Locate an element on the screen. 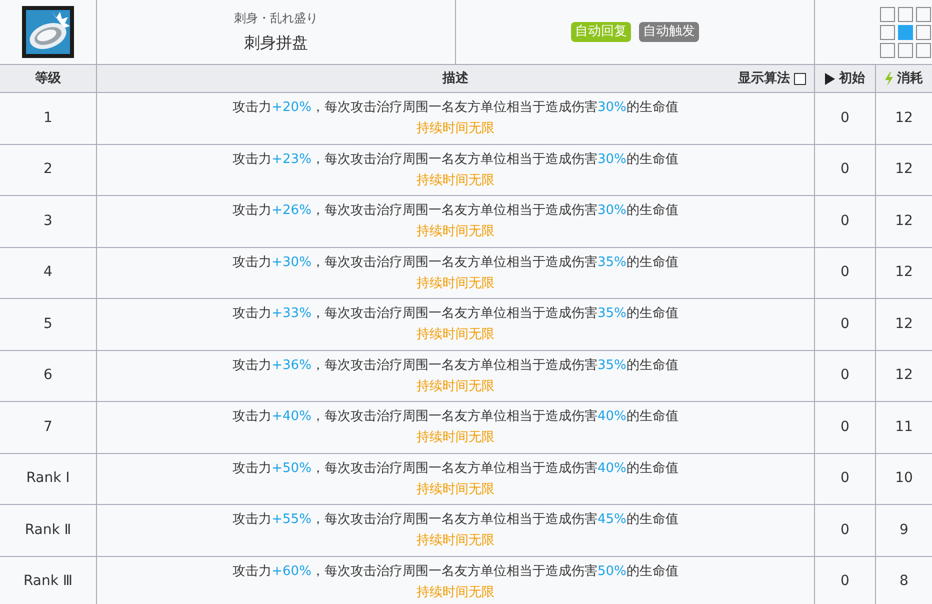  cost-cell-text: 9 is located at coordinates (904, 530).